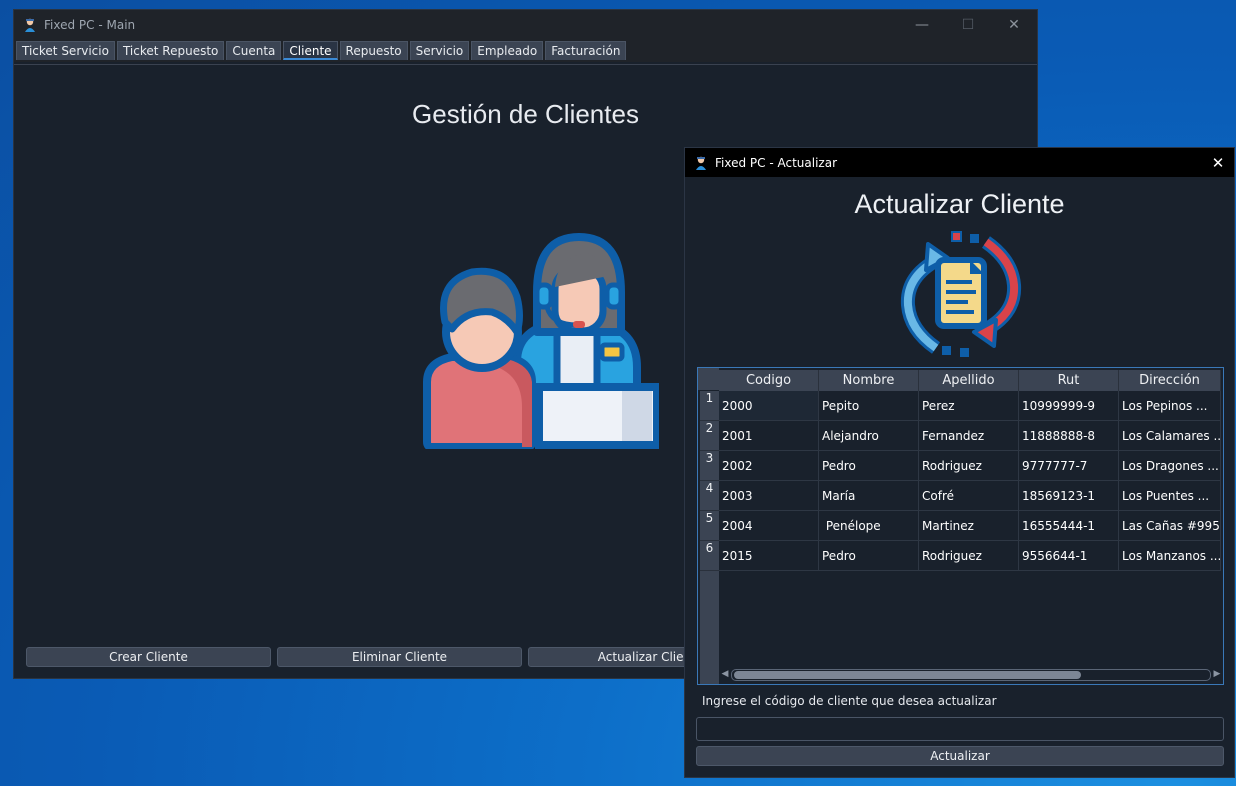  I want to click on refresh-document-icon, so click(961, 294).